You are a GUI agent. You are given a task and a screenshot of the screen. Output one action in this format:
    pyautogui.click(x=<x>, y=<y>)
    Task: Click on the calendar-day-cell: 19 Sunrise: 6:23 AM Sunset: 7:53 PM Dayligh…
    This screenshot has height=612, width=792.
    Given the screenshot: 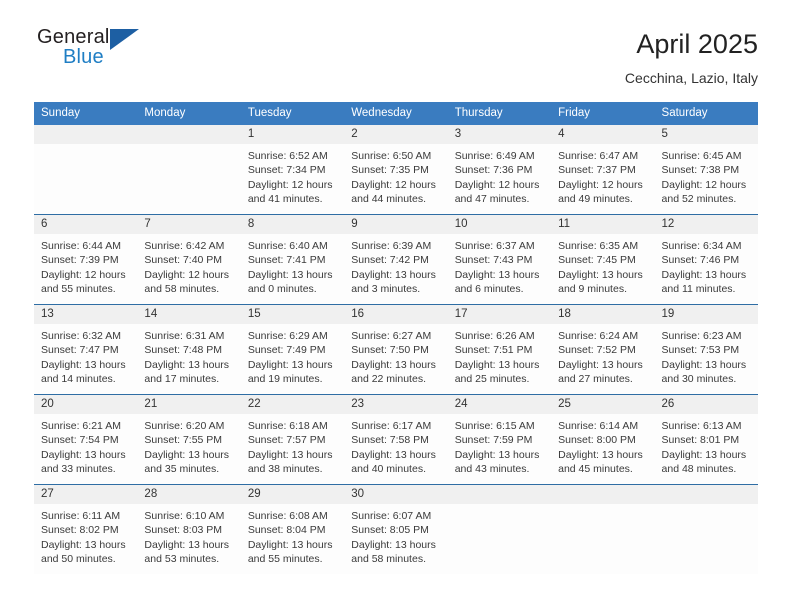 What is the action you would take?
    pyautogui.click(x=706, y=349)
    